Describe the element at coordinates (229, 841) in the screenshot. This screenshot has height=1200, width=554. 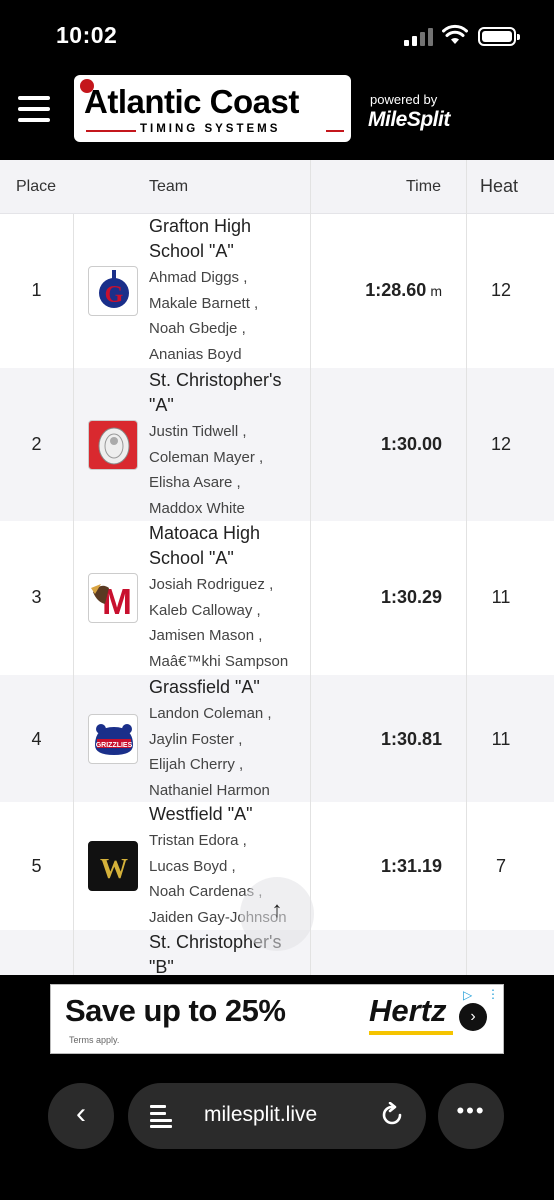
I see `athlete-name: Tristan Edora ,` at that location.